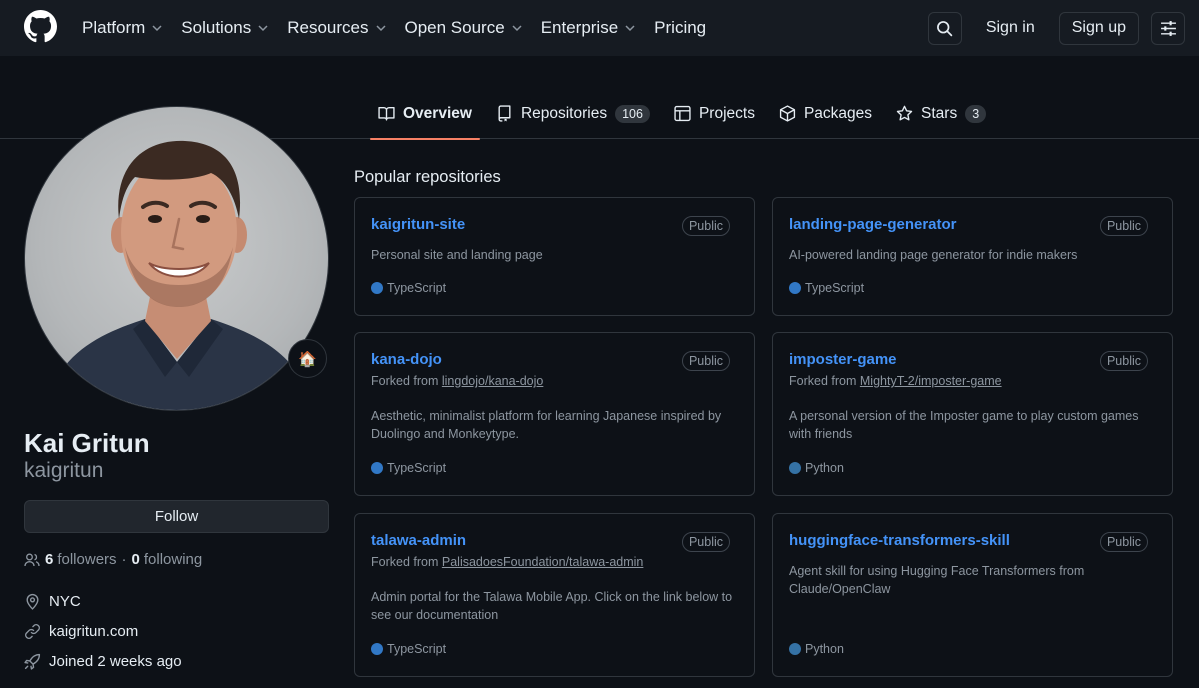 The image size is (1199, 688). I want to click on sign-in-link: Sign in, so click(1010, 28).